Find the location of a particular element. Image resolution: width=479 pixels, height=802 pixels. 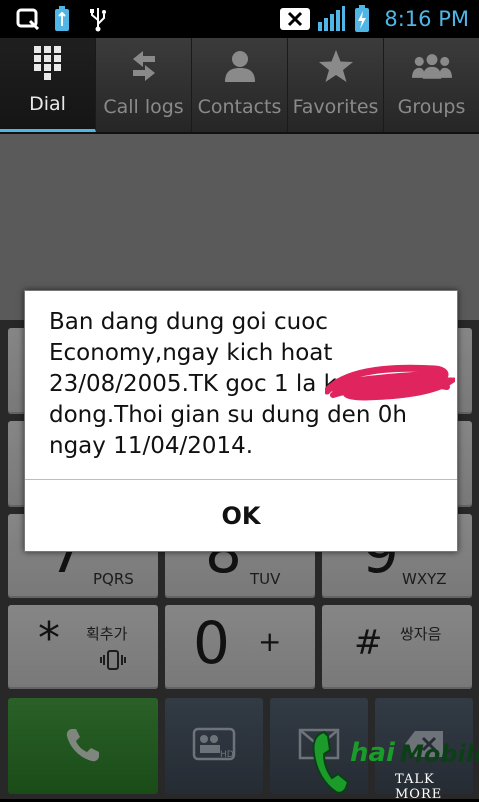

tab-label: Contacts is located at coordinates (239, 107).